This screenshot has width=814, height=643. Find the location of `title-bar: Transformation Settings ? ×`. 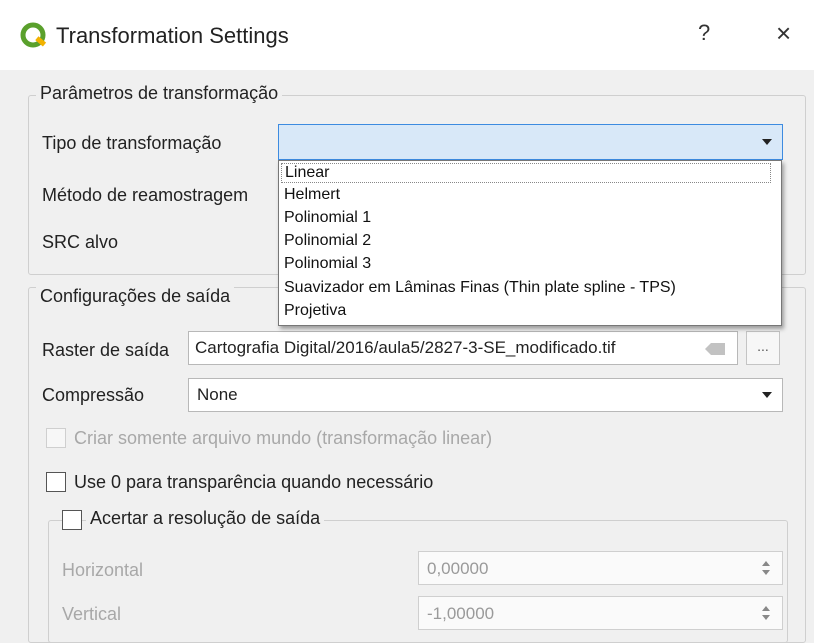

title-bar: Transformation Settings ? × is located at coordinates (407, 35).